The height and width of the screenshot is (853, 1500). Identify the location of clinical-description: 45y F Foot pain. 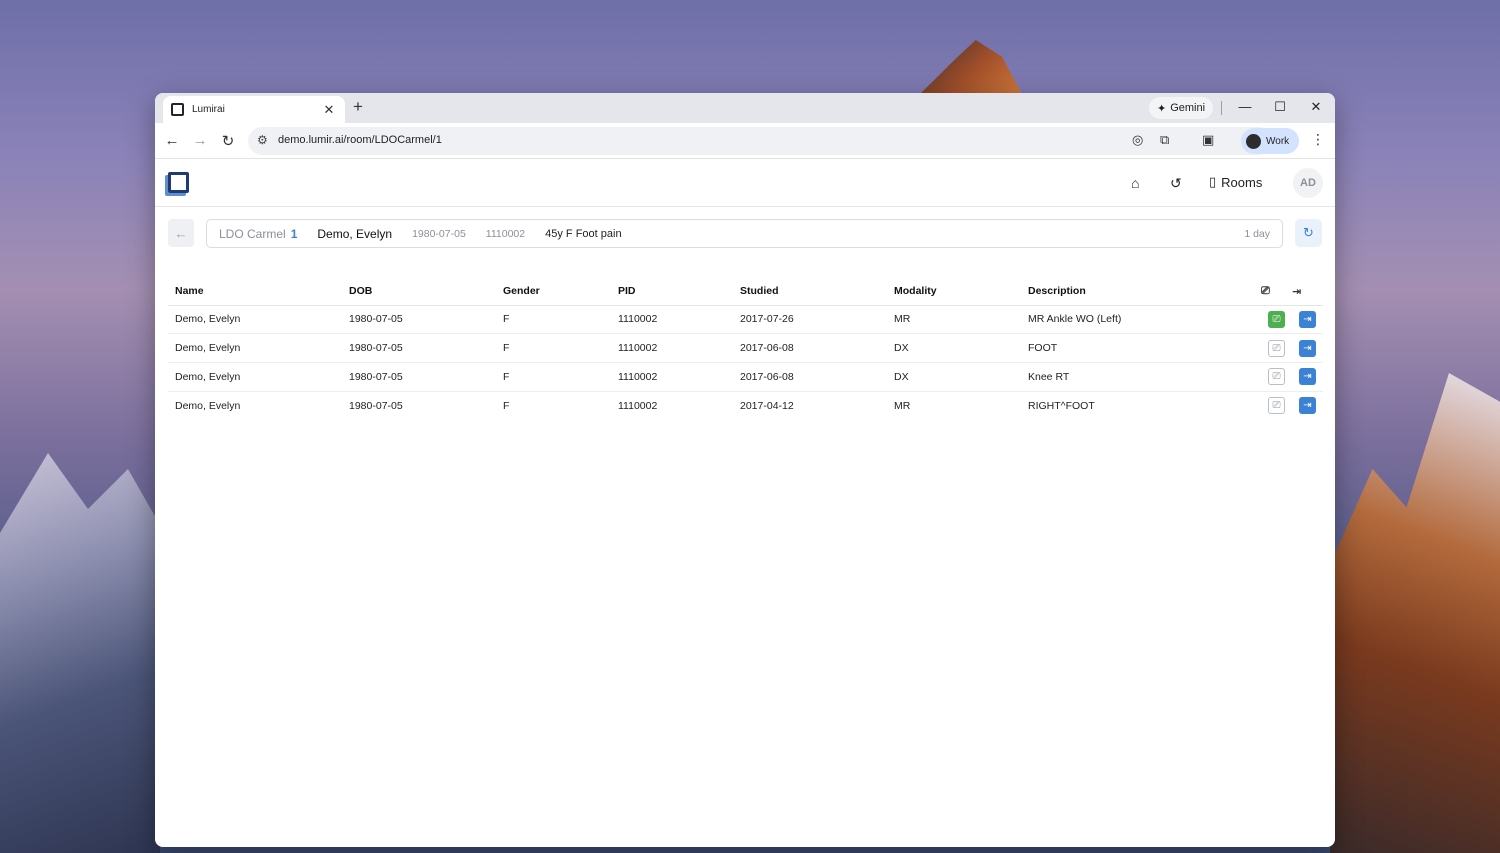
(583, 233).